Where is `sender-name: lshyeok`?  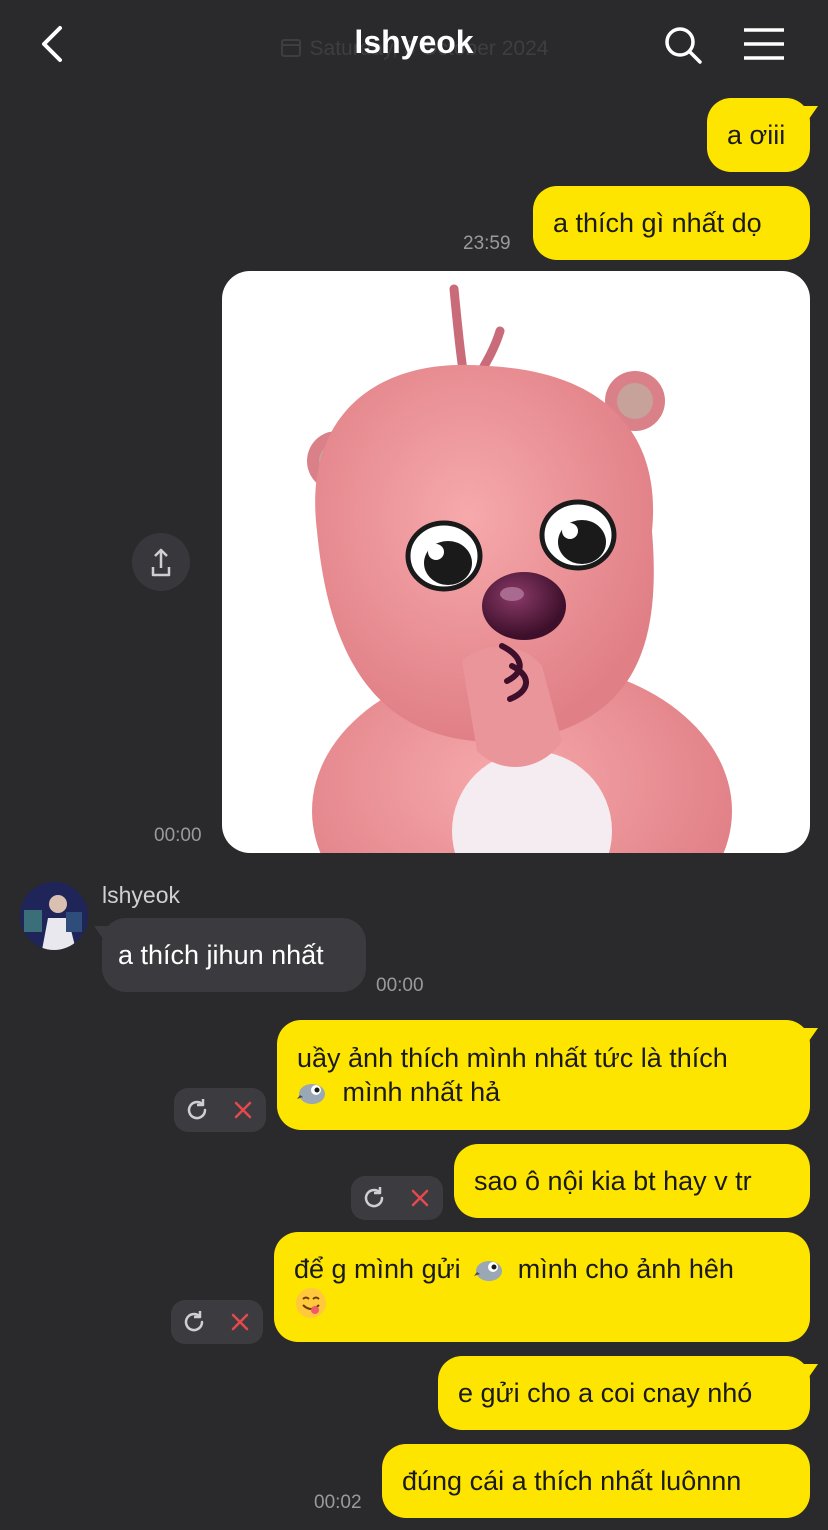 sender-name: lshyeok is located at coordinates (141, 895).